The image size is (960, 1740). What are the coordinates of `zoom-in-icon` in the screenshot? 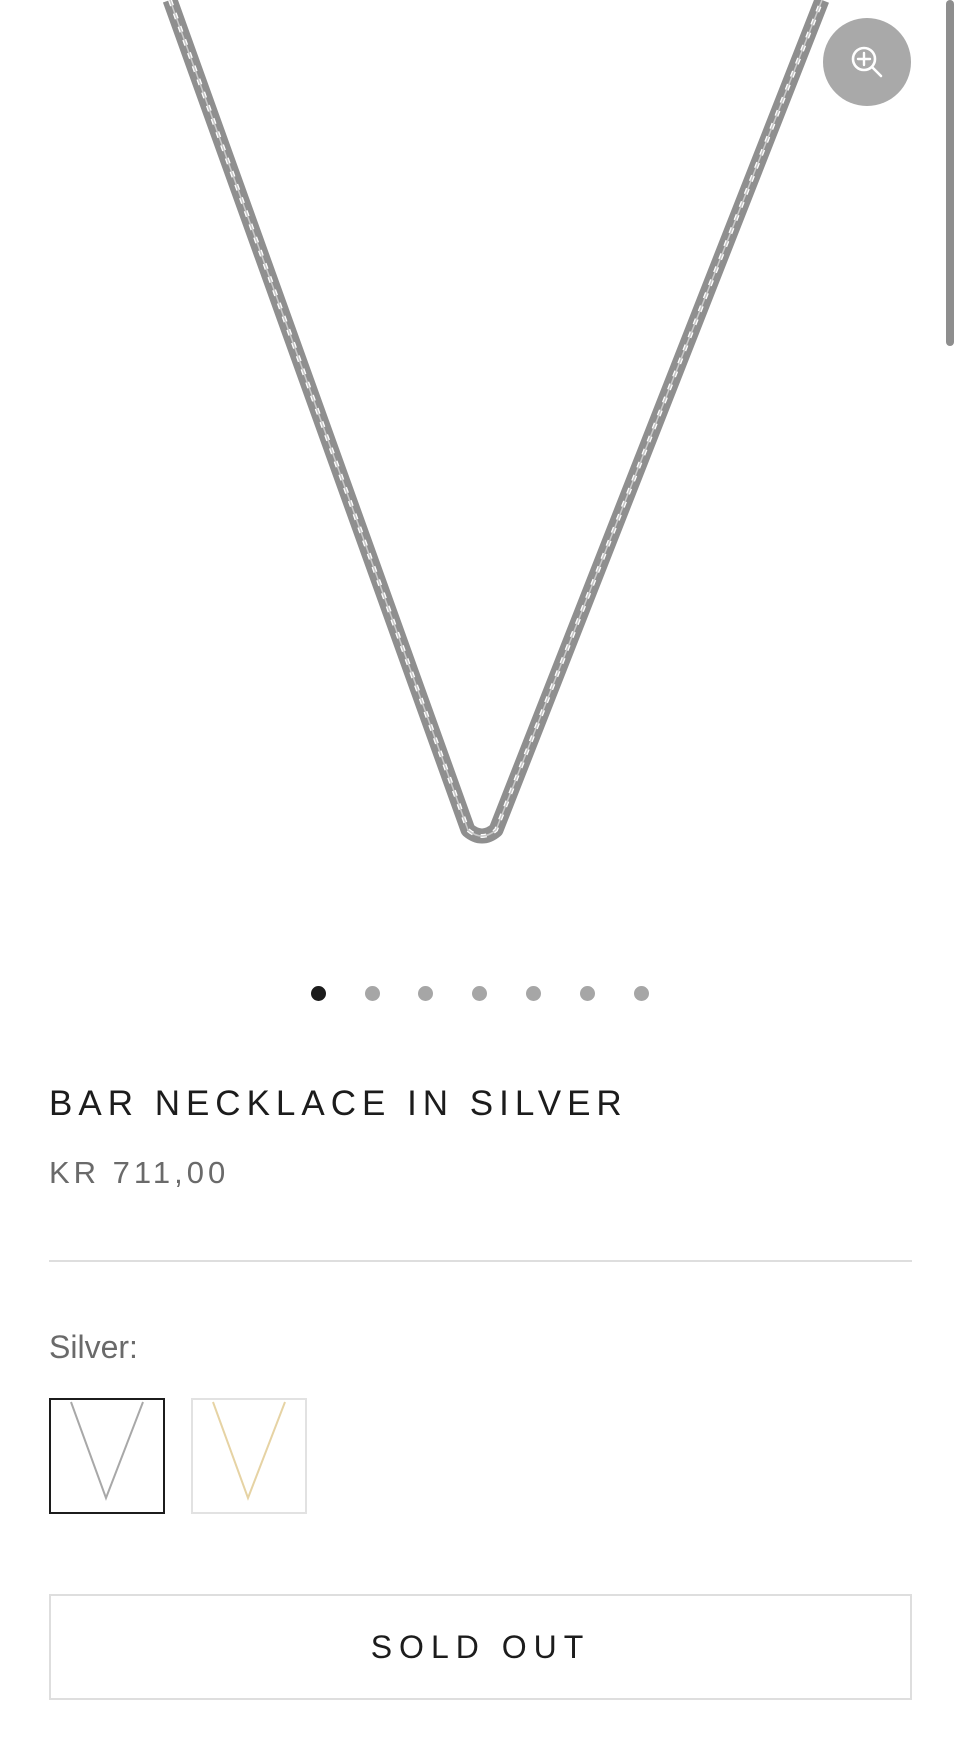 It's located at (867, 62).